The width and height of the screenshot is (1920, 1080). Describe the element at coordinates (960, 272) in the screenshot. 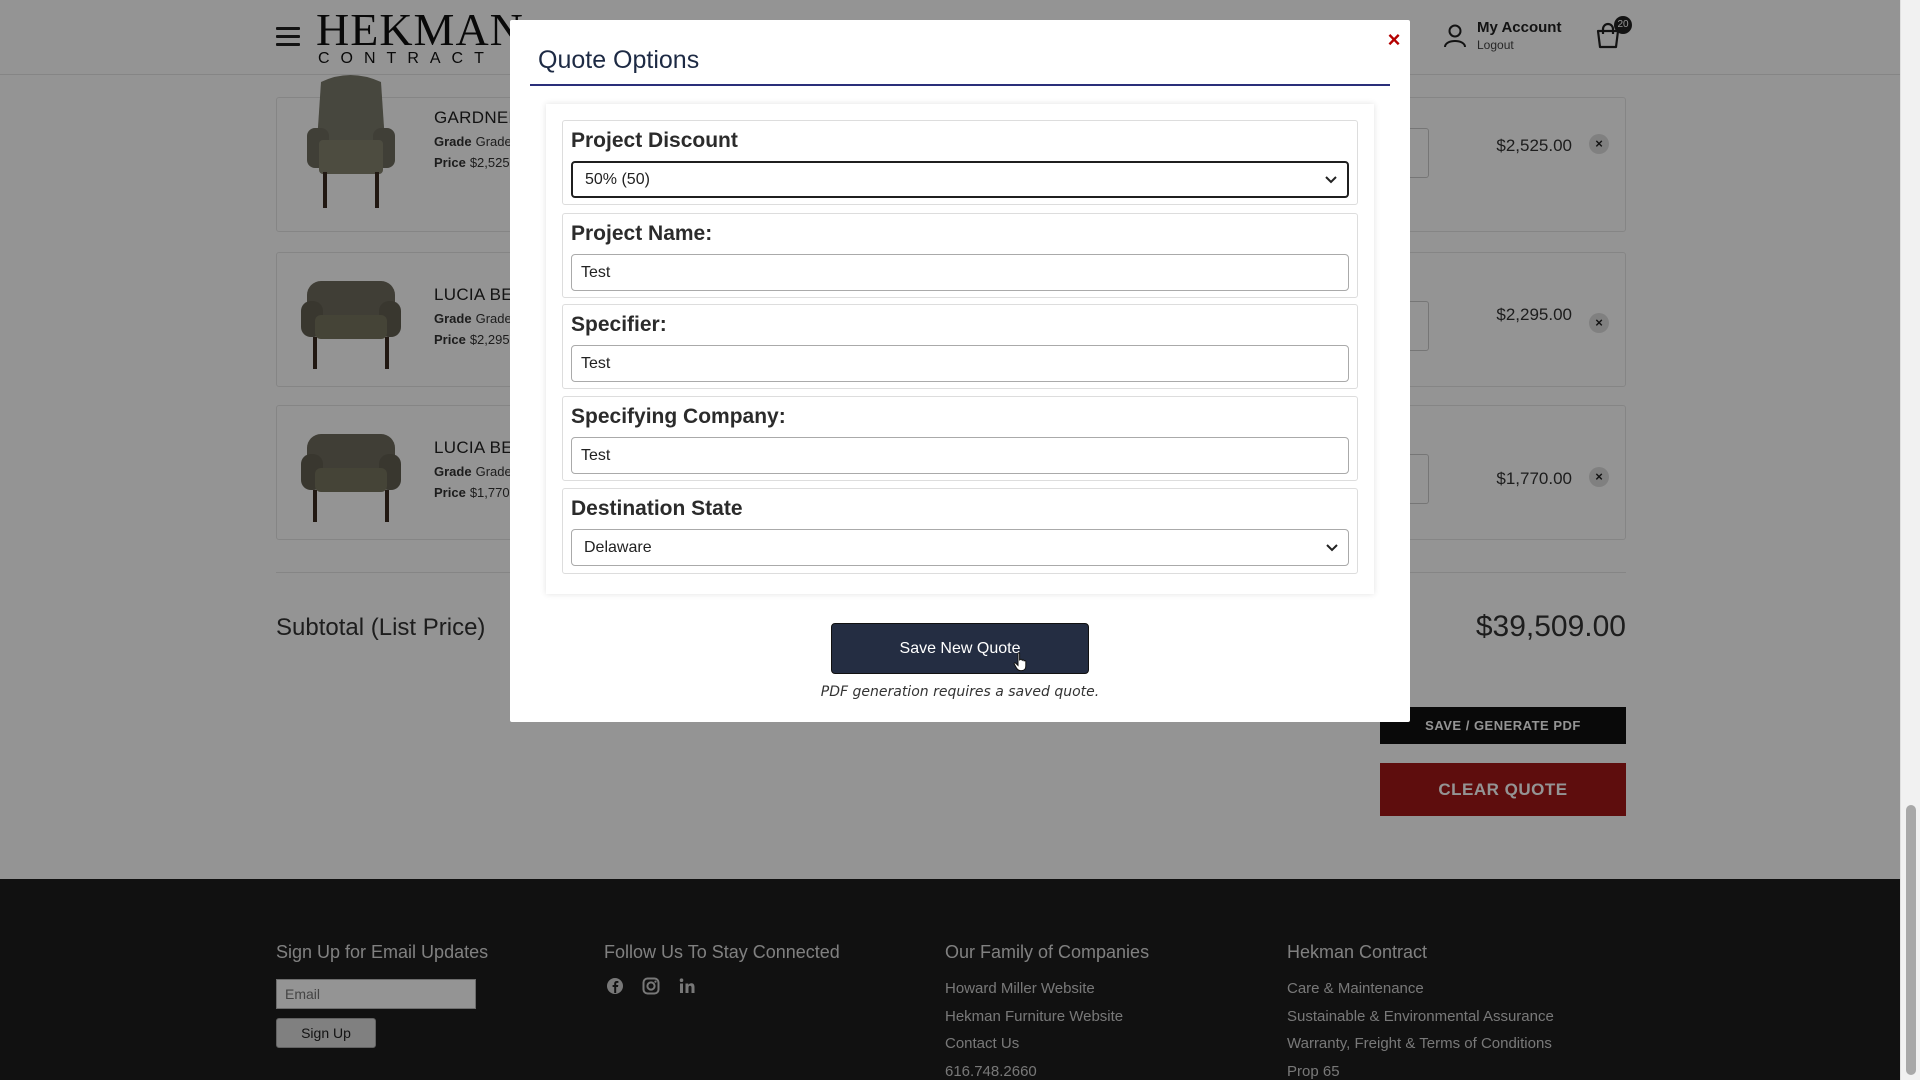

I see `project-name-input: Test` at that location.